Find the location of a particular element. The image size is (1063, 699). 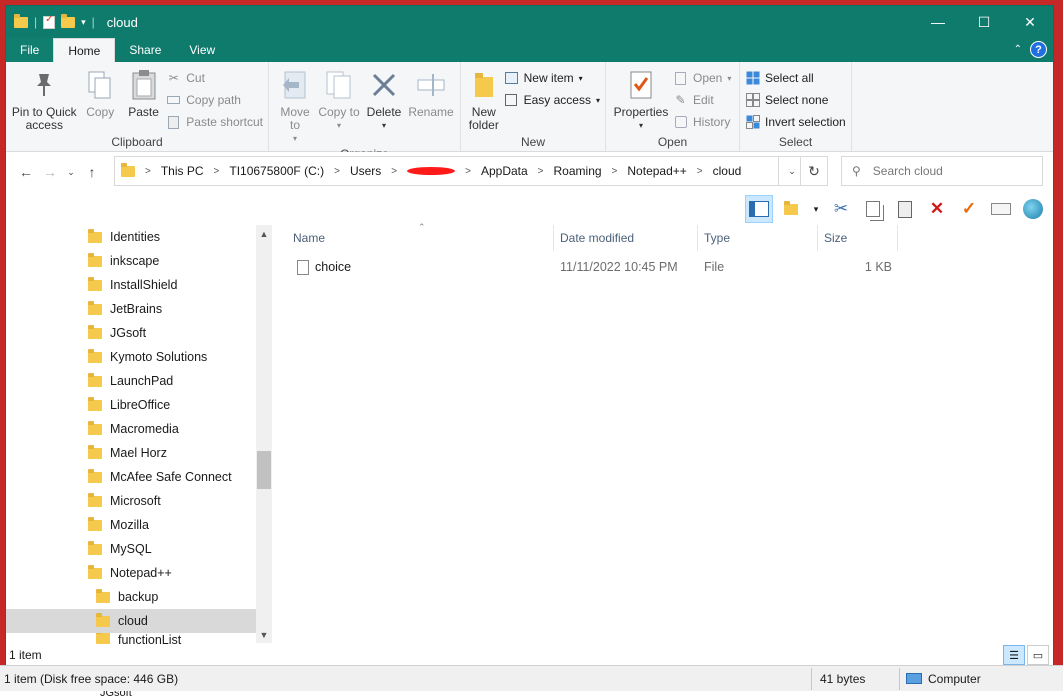

tab-share: Share is located at coordinates (145, 50).